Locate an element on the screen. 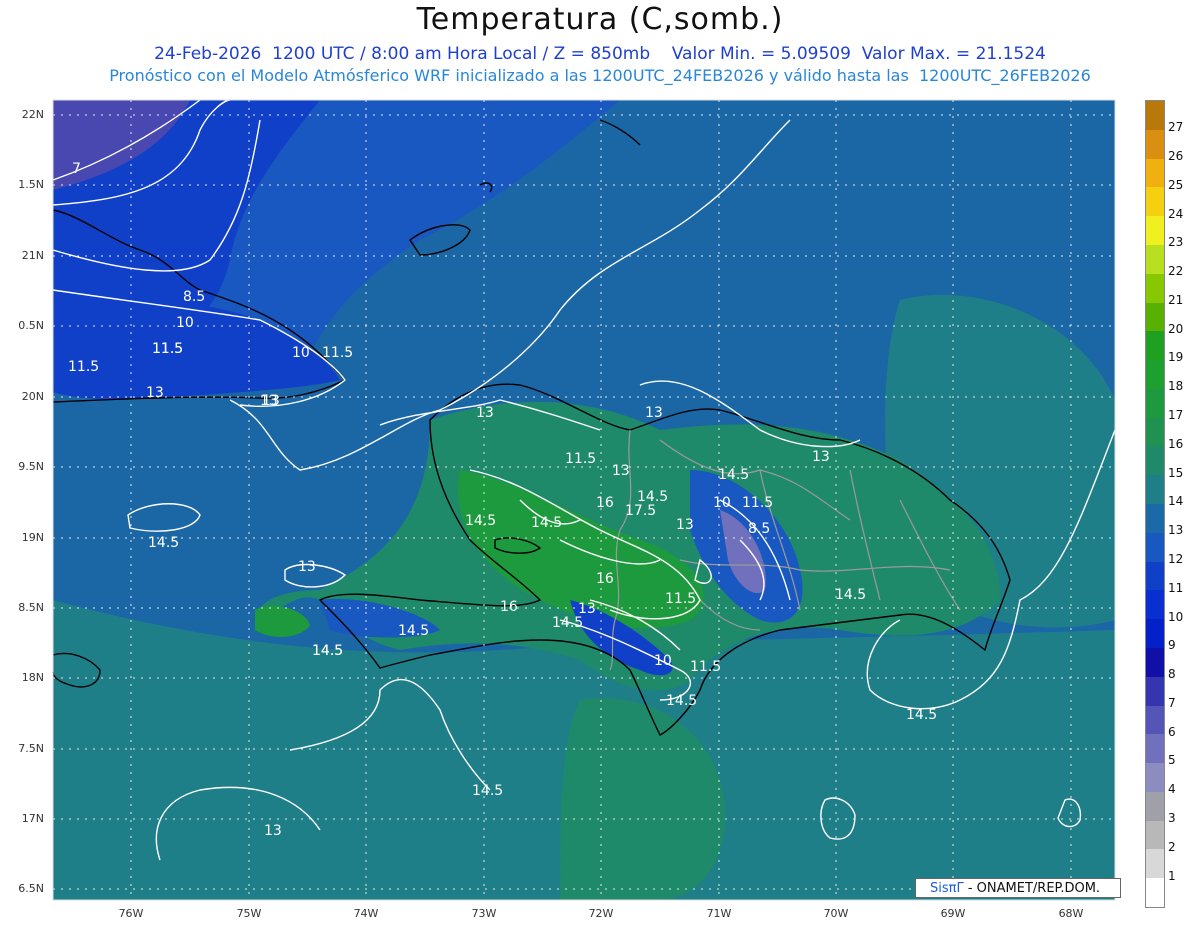 The image size is (1200, 927). lat-tick-label: 8.5N is located at coordinates (31, 607).